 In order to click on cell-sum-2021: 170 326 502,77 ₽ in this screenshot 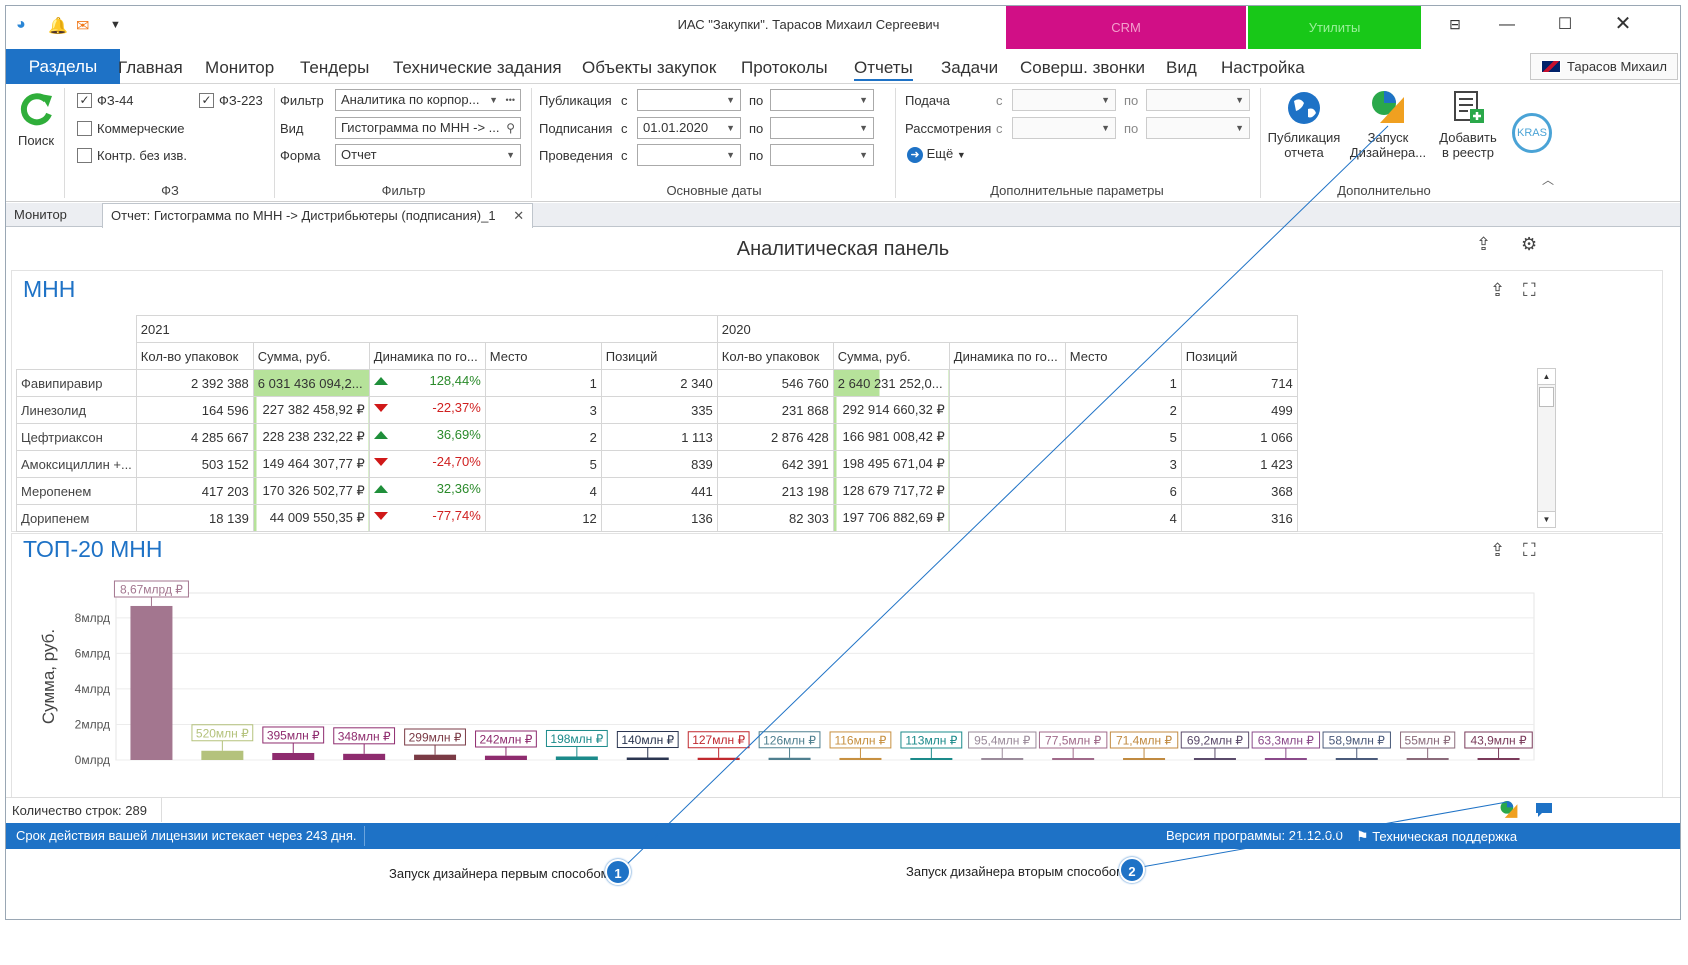, I will do `click(311, 491)`.